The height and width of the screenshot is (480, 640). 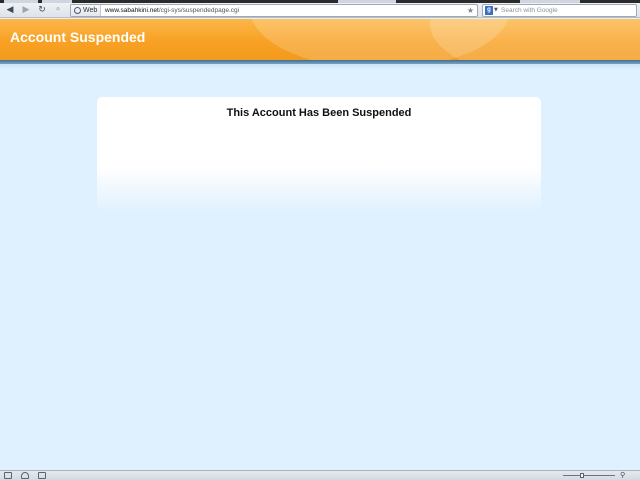 I want to click on search-bar: g ▼, so click(x=559, y=10).